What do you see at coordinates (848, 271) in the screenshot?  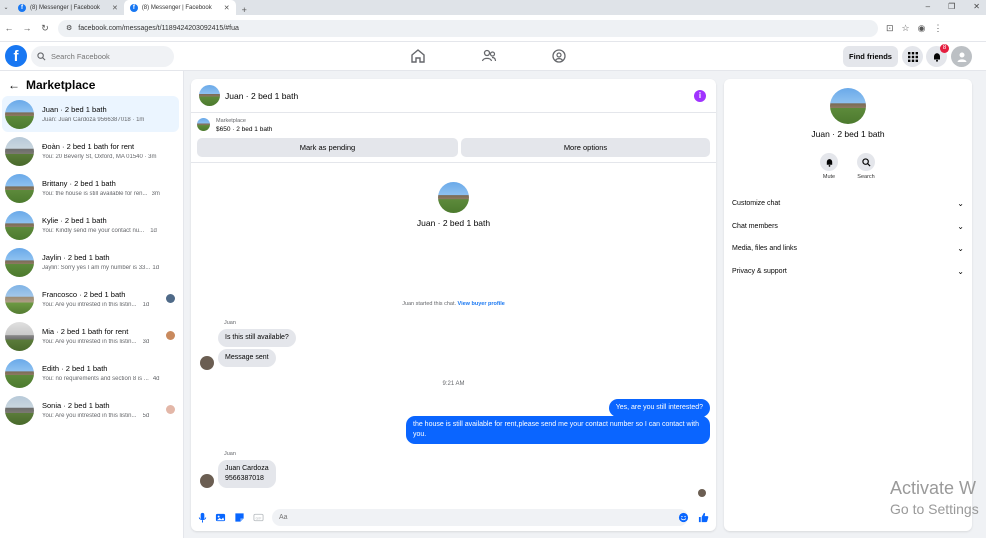 I see `privacy-support-section: Privacy & support ⌄` at bounding box center [848, 271].